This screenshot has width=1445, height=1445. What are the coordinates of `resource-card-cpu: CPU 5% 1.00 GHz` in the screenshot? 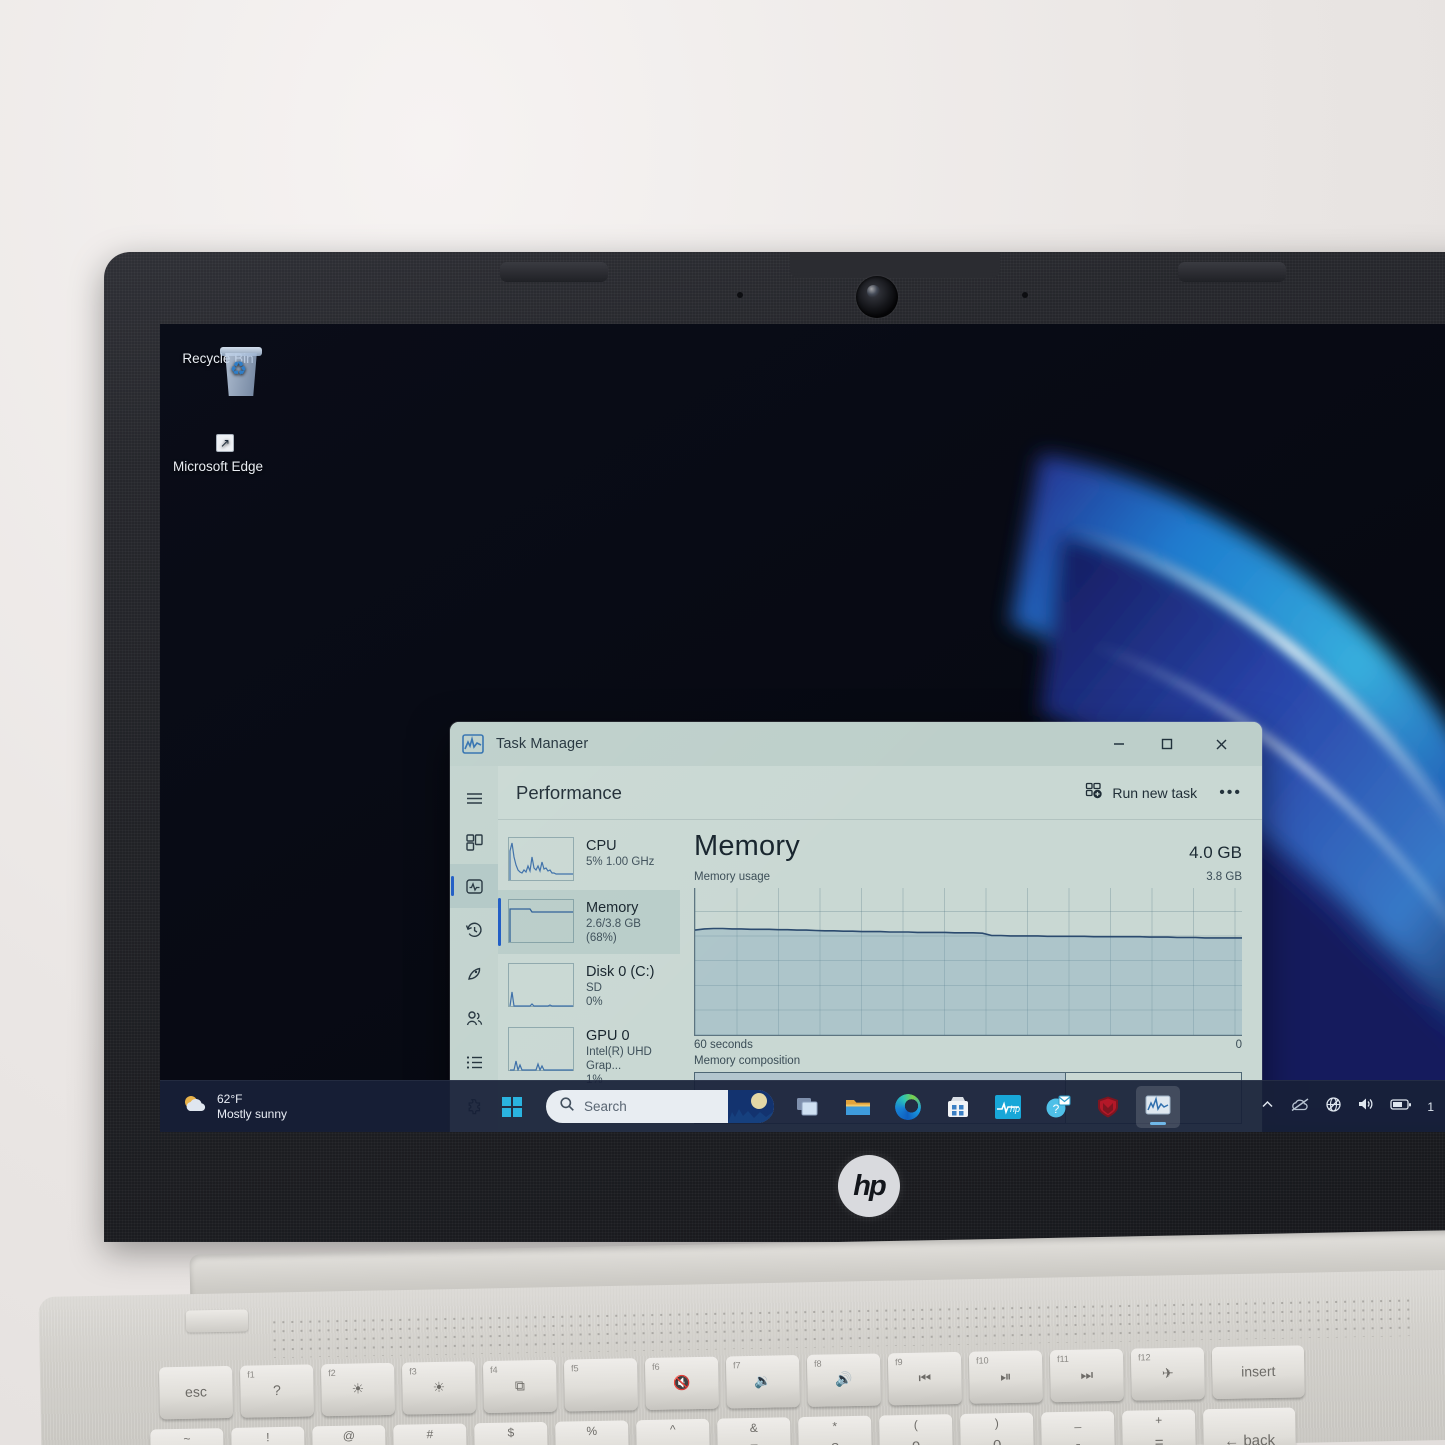 It's located at (589, 859).